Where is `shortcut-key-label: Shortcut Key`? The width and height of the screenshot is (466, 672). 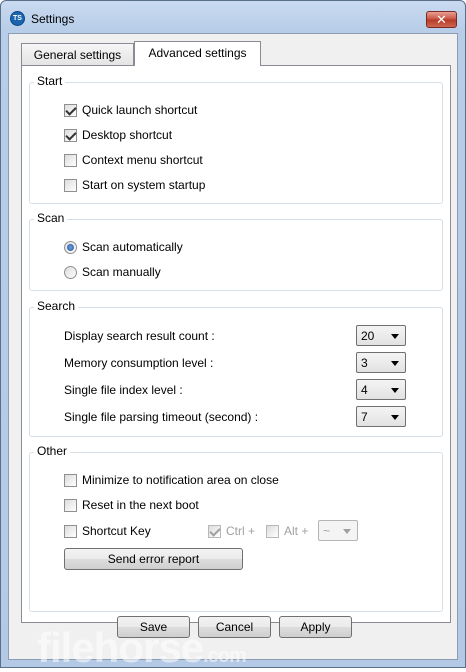
shortcut-key-label: Shortcut Key is located at coordinates (116, 531).